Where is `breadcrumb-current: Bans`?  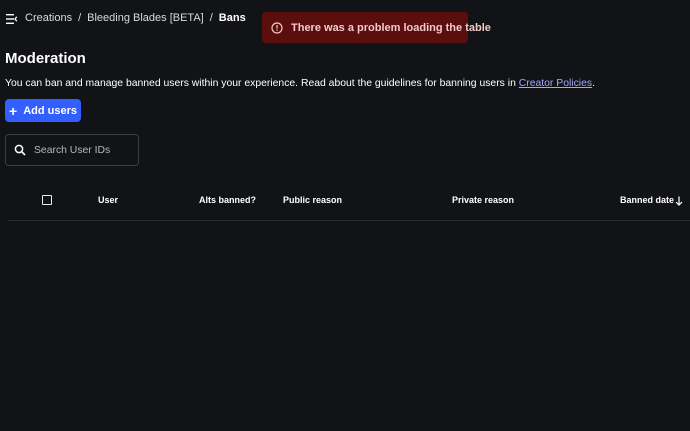 breadcrumb-current: Bans is located at coordinates (232, 18).